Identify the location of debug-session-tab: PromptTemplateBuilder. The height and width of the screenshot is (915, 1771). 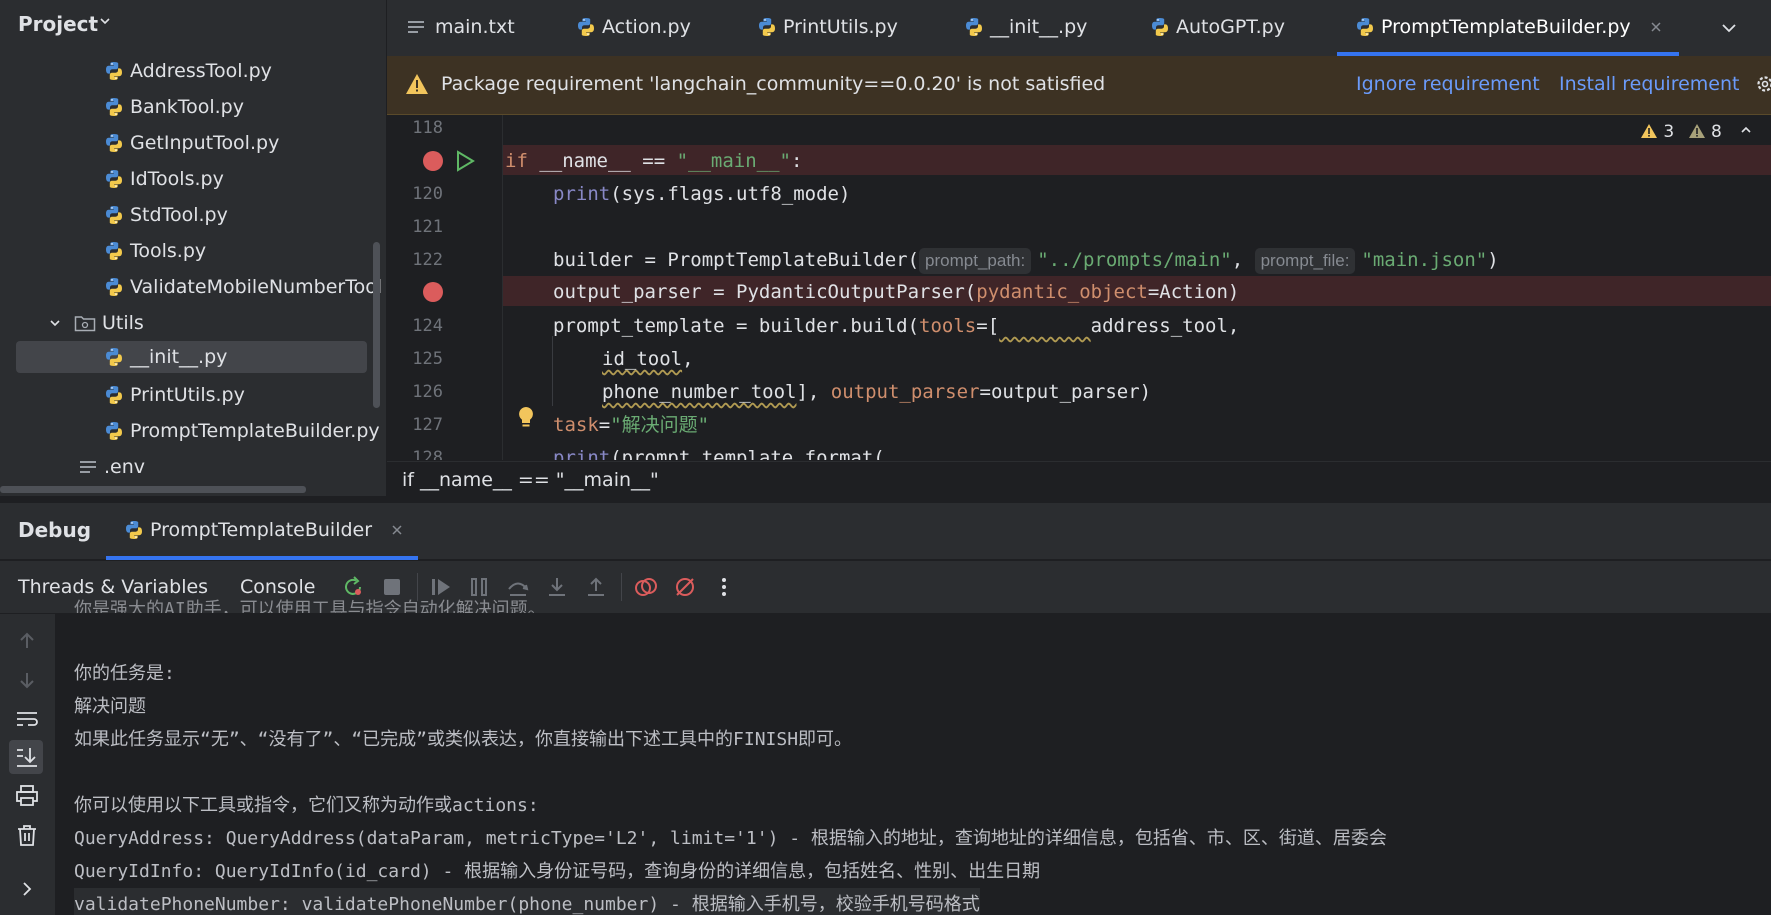
(254, 530).